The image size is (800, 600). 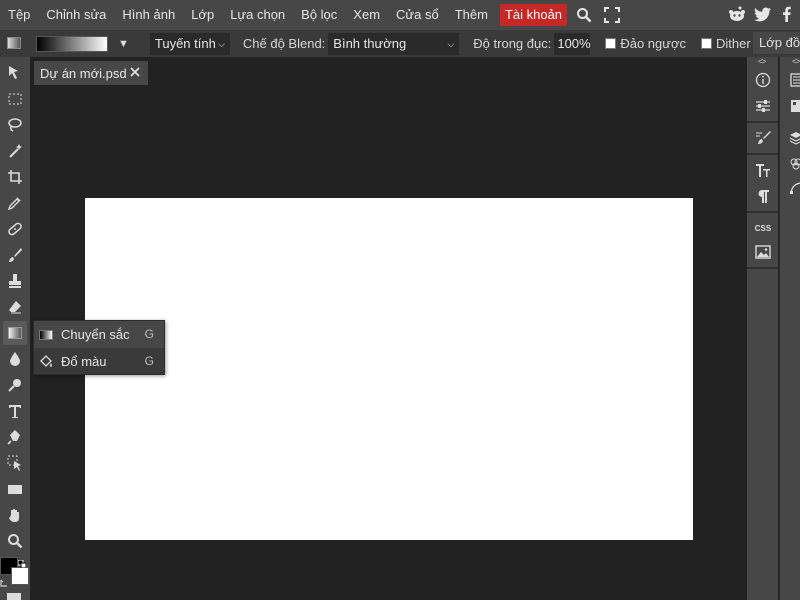 I want to click on gradient-type-value: Tuyến tính, so click(x=185, y=43).